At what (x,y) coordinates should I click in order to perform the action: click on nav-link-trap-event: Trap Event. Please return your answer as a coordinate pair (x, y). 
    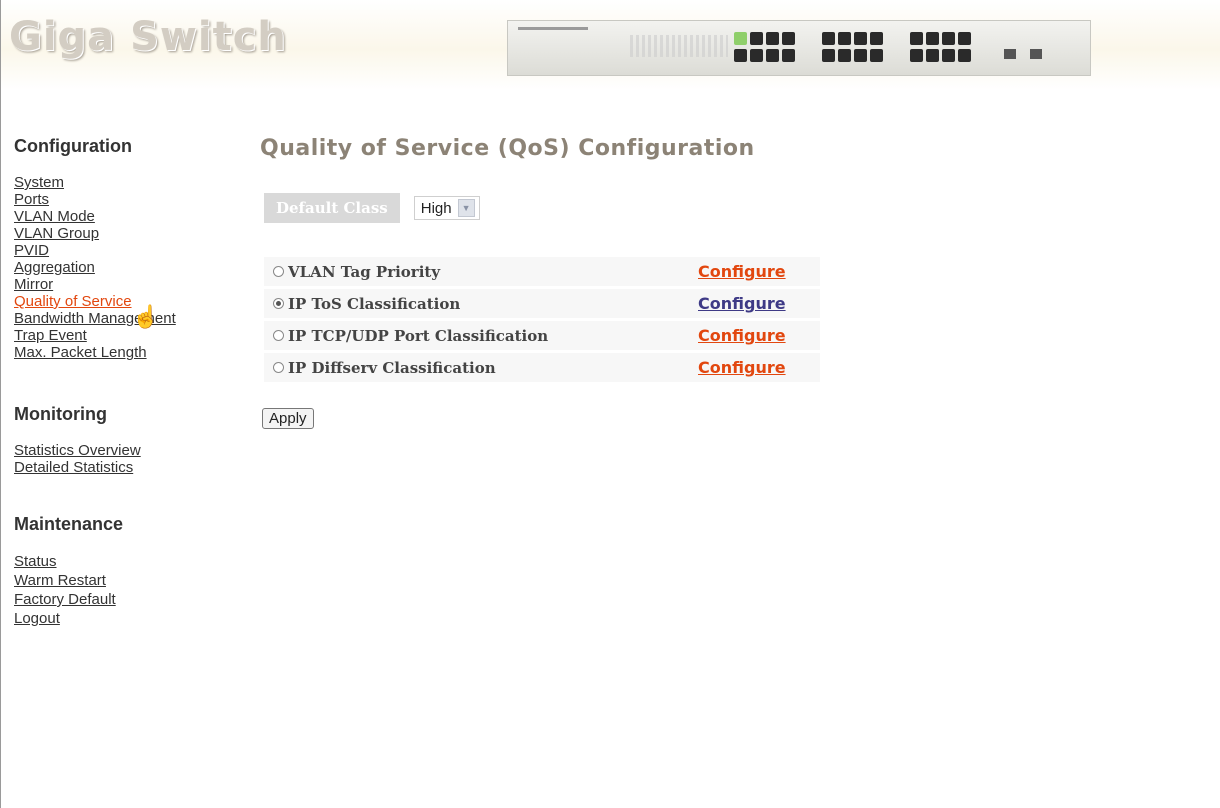
    Looking at the image, I should click on (50, 335).